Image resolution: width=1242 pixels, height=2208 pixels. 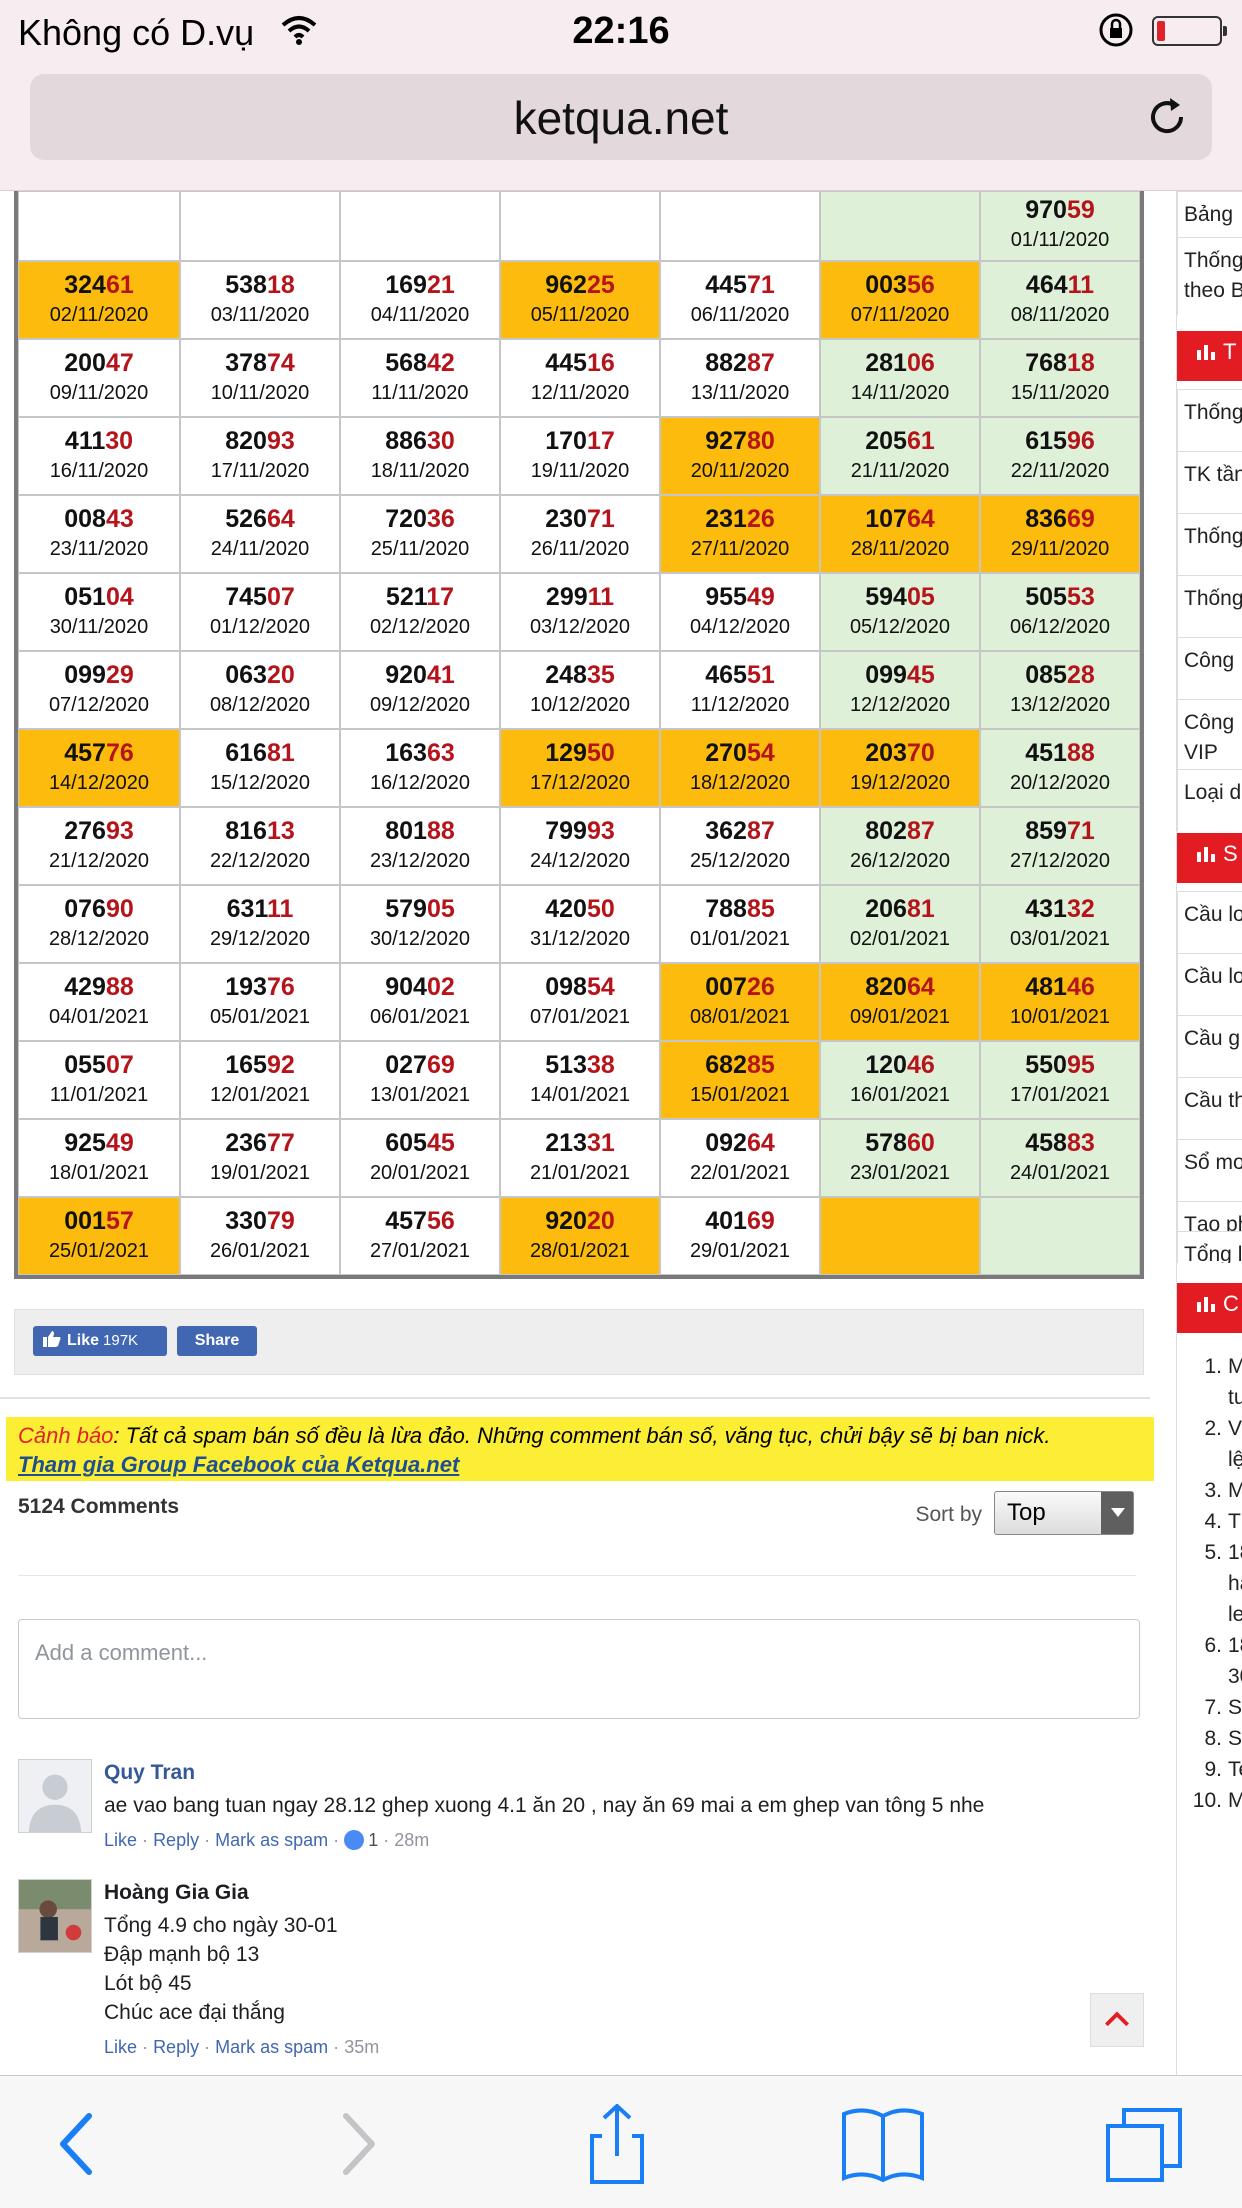 I want to click on sidebar-list-item: lea, so click(x=1217, y=1614).